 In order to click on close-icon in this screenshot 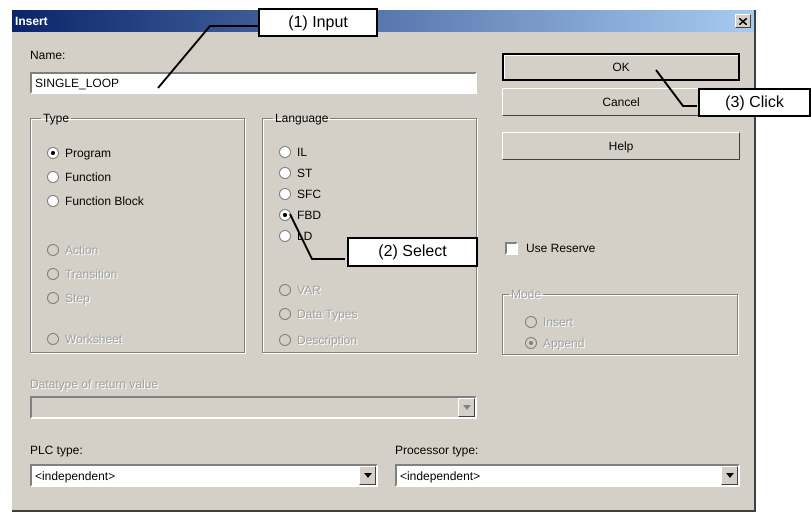, I will do `click(743, 21)`.